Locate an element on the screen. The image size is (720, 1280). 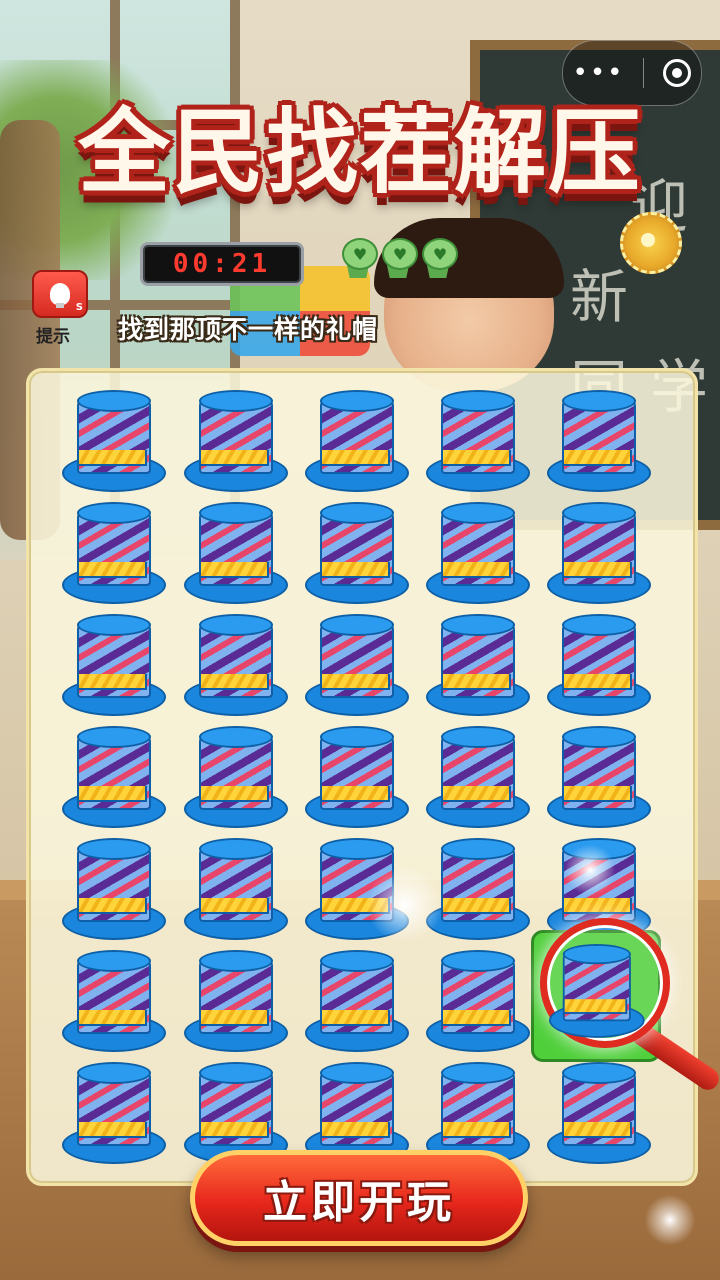
play-now-button: 立即开玩 is located at coordinates (359, 1198).